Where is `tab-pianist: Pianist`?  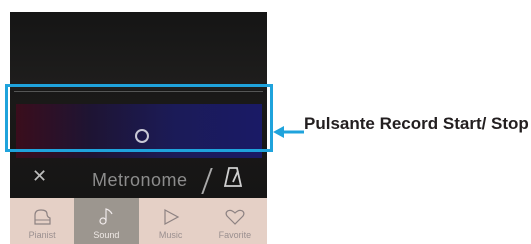 tab-pianist: Pianist is located at coordinates (42, 221).